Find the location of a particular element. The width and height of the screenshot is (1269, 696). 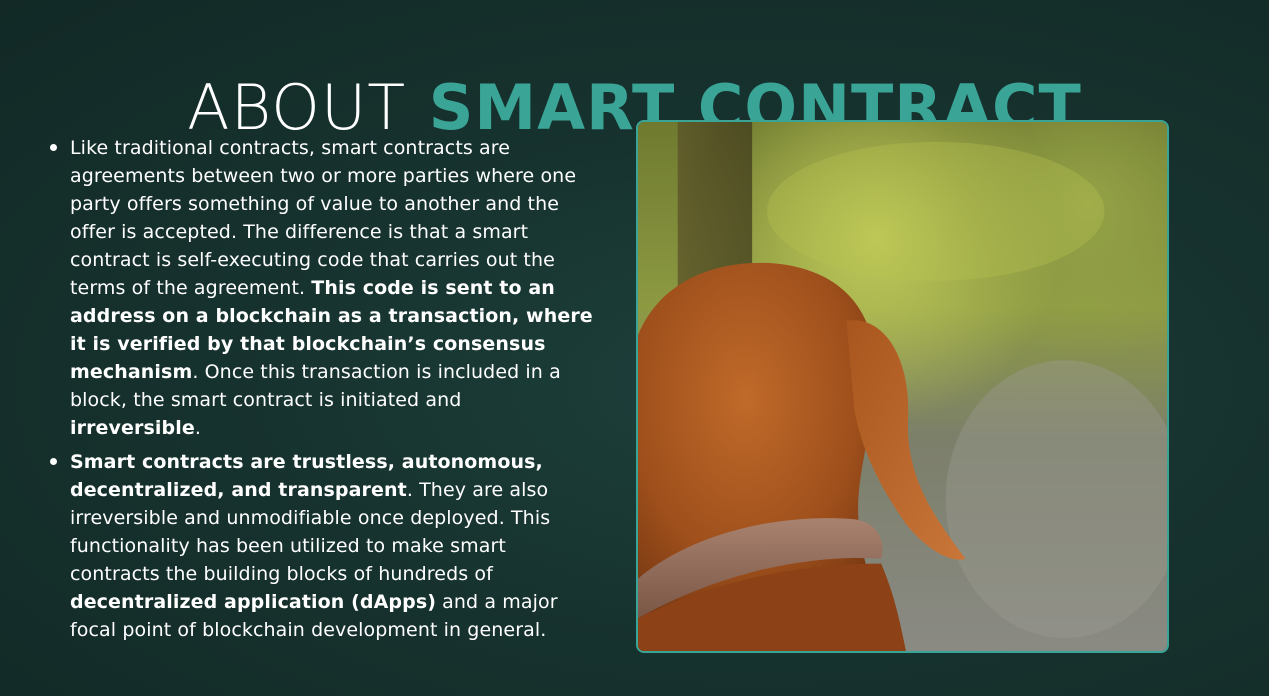

bullet-2-bold-2: decentralized application (dApps) is located at coordinates (253, 602).